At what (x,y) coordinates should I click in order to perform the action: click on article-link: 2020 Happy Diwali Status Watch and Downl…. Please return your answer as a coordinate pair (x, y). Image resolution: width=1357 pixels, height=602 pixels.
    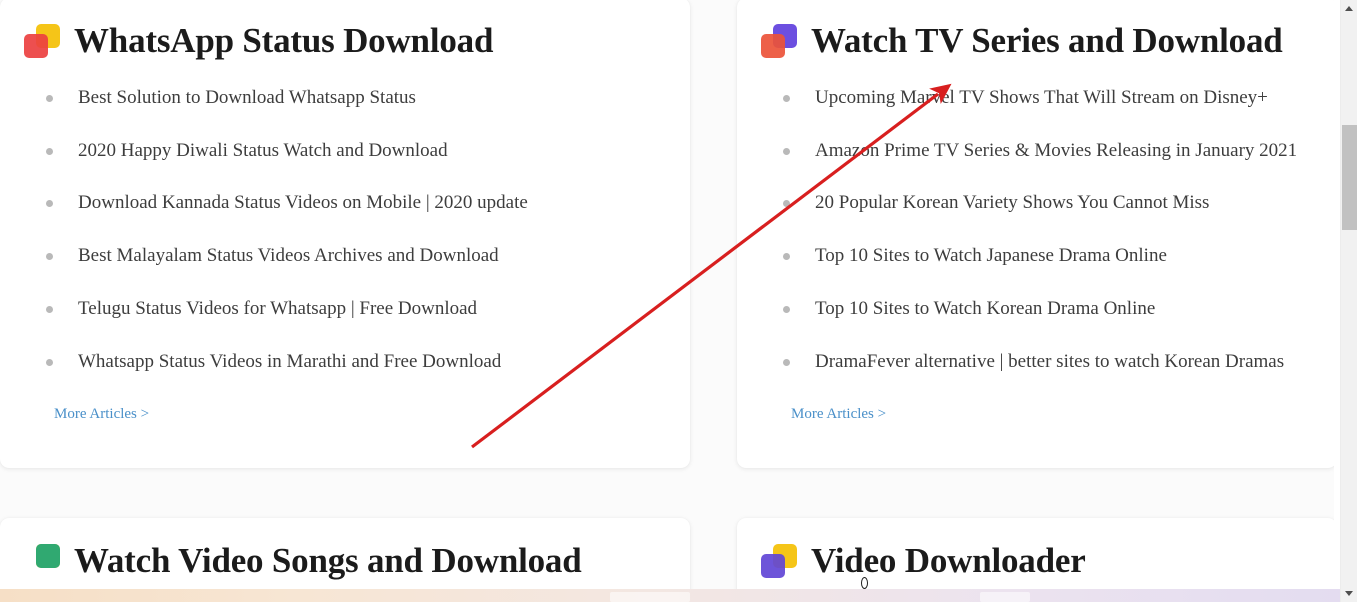
    Looking at the image, I should click on (263, 150).